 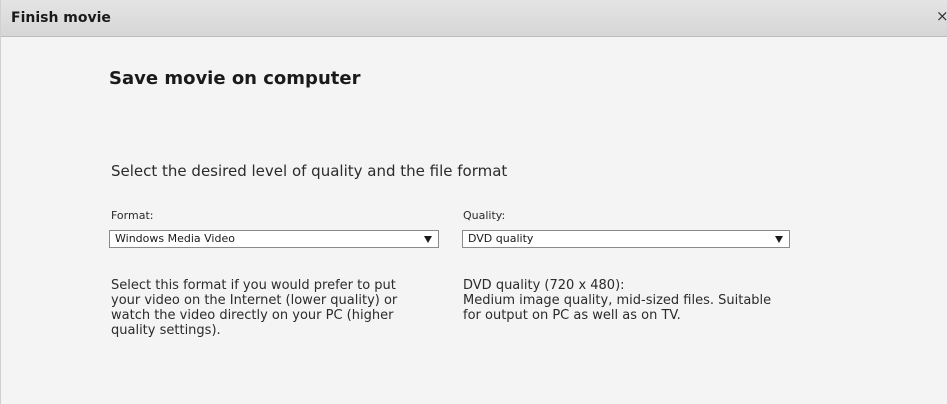 What do you see at coordinates (274, 239) in the screenshot?
I see `format-select: Windows Media Video` at bounding box center [274, 239].